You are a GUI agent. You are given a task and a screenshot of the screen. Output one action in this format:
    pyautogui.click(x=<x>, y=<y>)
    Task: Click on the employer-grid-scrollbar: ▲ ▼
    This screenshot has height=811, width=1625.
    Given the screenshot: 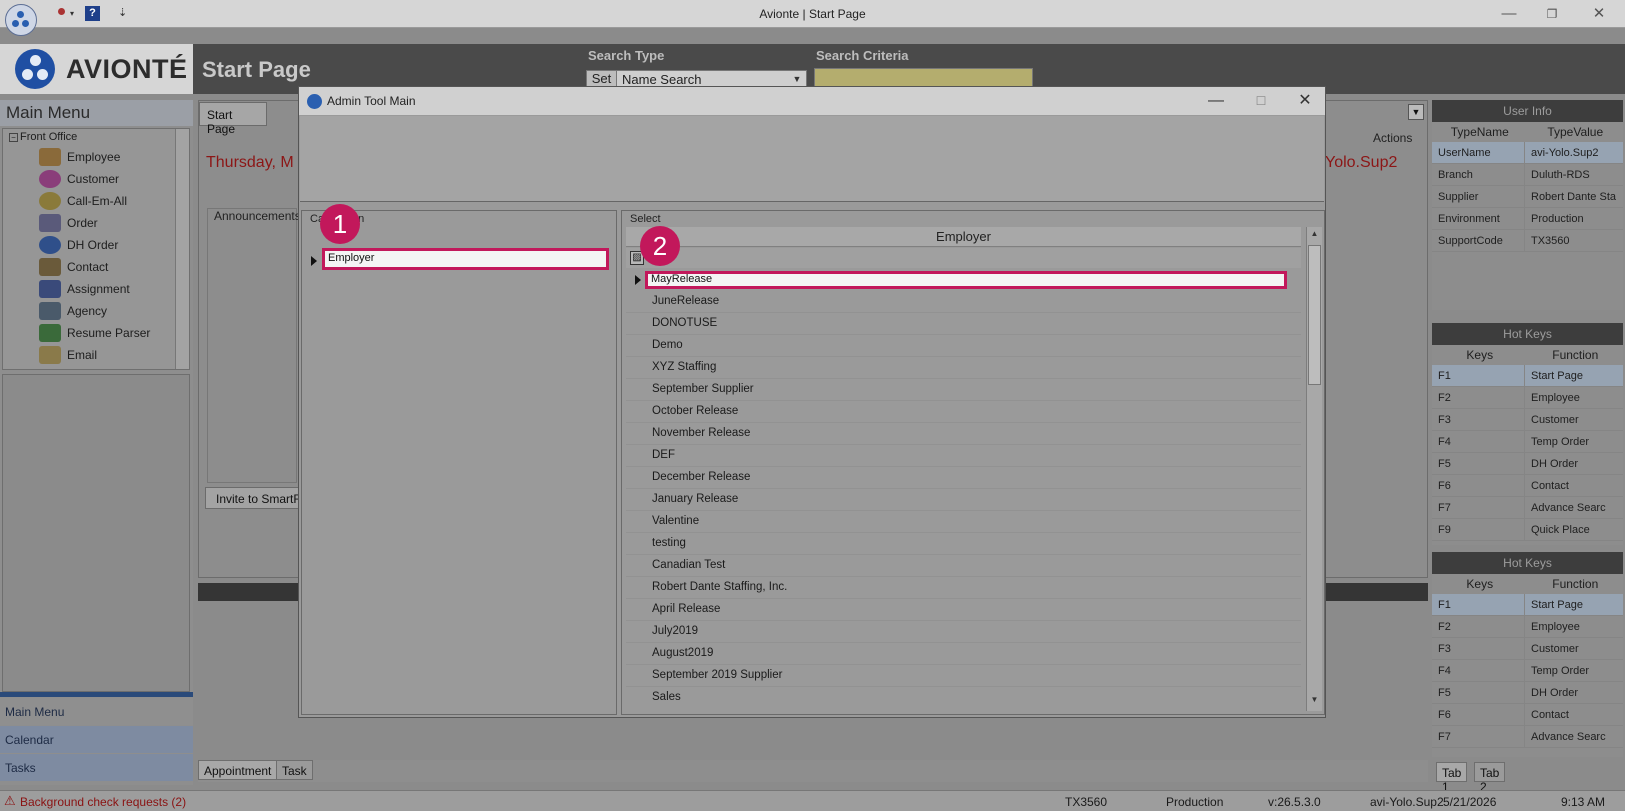 What is the action you would take?
    pyautogui.click(x=1314, y=469)
    